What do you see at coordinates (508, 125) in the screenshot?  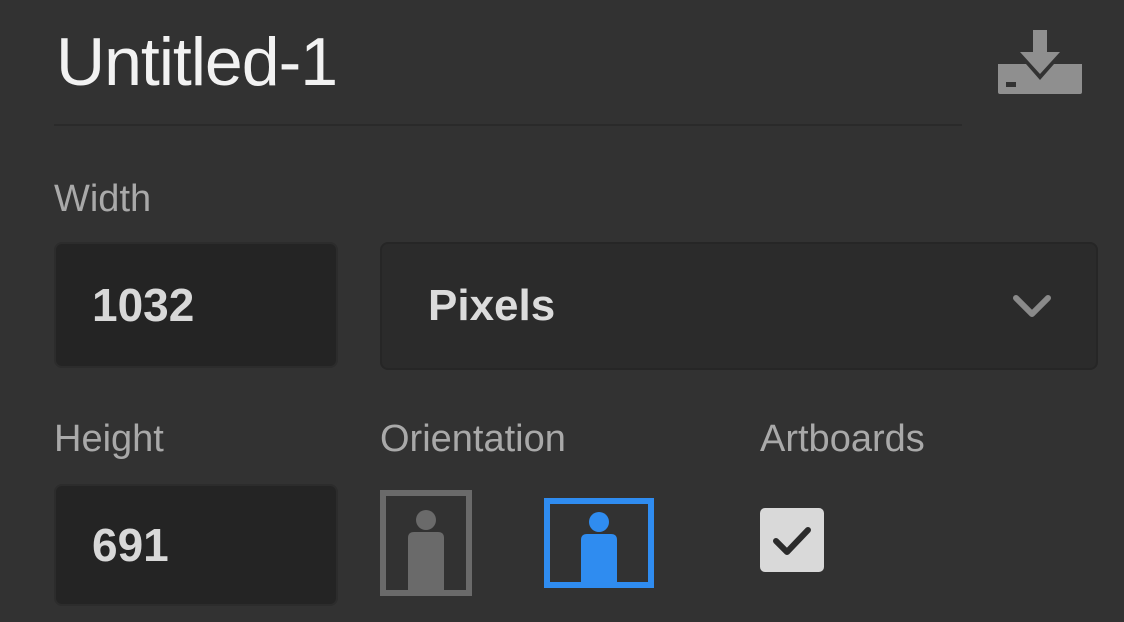 I see `title-divider` at bounding box center [508, 125].